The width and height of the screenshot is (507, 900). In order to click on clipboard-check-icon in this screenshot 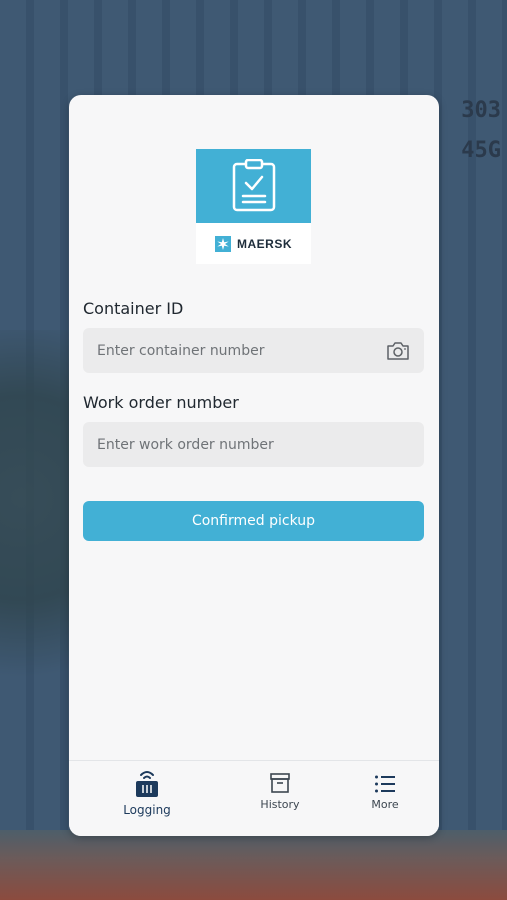, I will do `click(253, 185)`.